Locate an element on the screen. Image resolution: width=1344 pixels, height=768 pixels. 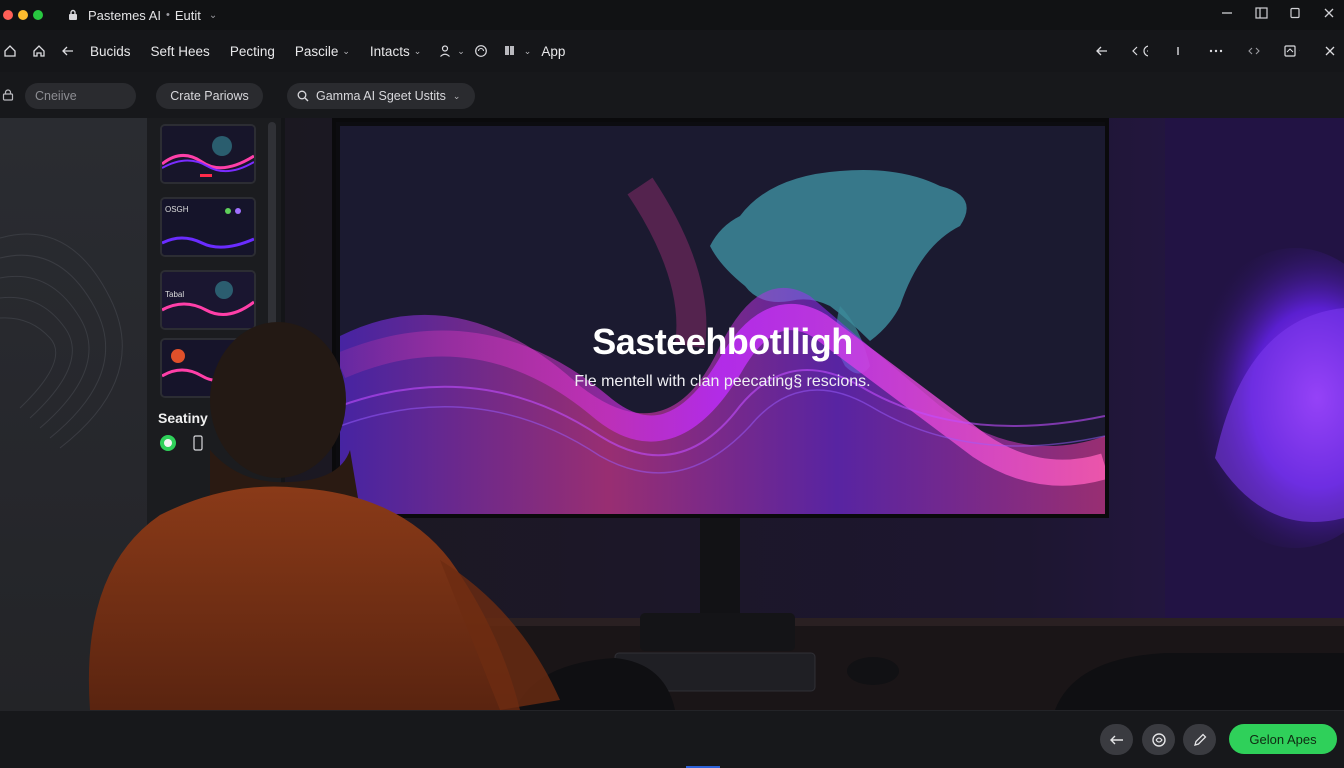
window-title: Pastemes AI is located at coordinates (124, 15).